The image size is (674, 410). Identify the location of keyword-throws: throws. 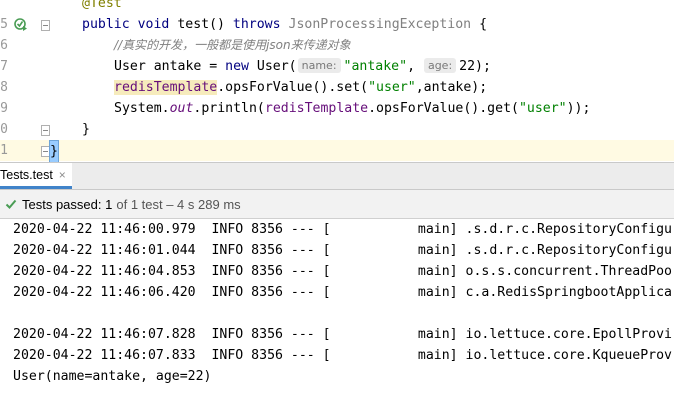
(256, 24).